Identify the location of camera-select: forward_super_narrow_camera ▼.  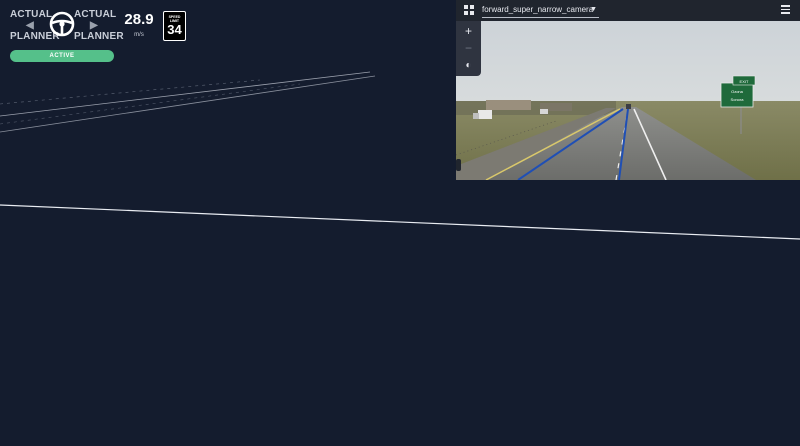
(540, 11).